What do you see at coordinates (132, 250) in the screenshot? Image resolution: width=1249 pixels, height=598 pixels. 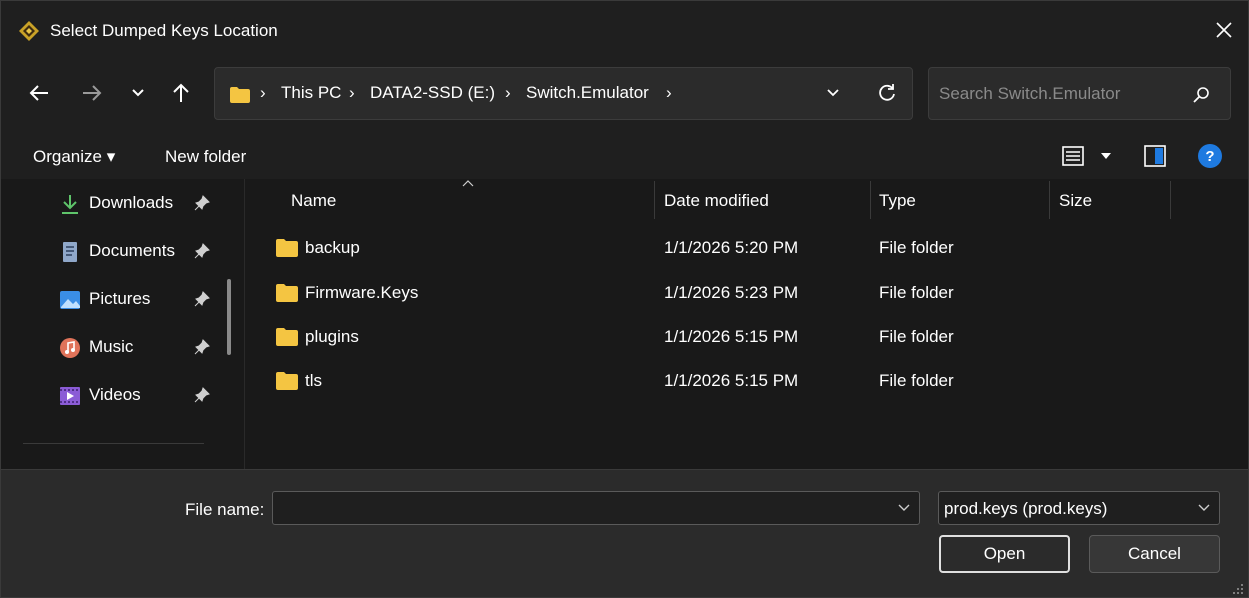 I see `nav-item-label: Documents` at bounding box center [132, 250].